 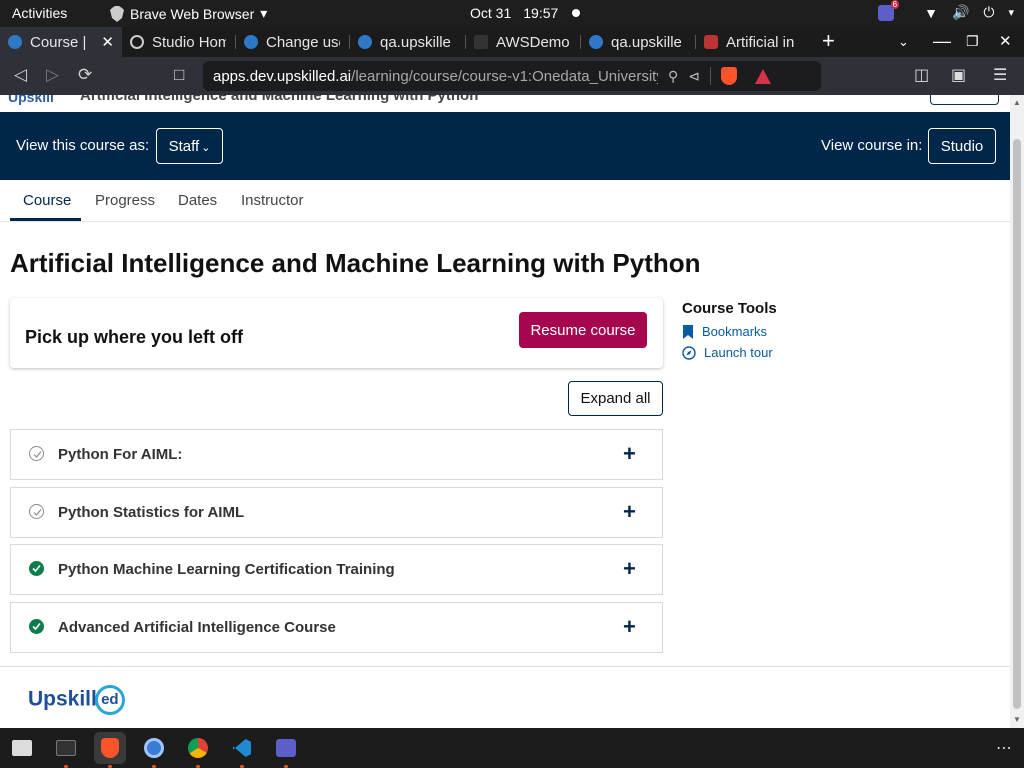 What do you see at coordinates (931, 12) in the screenshot?
I see `wifi-icon: ▼` at bounding box center [931, 12].